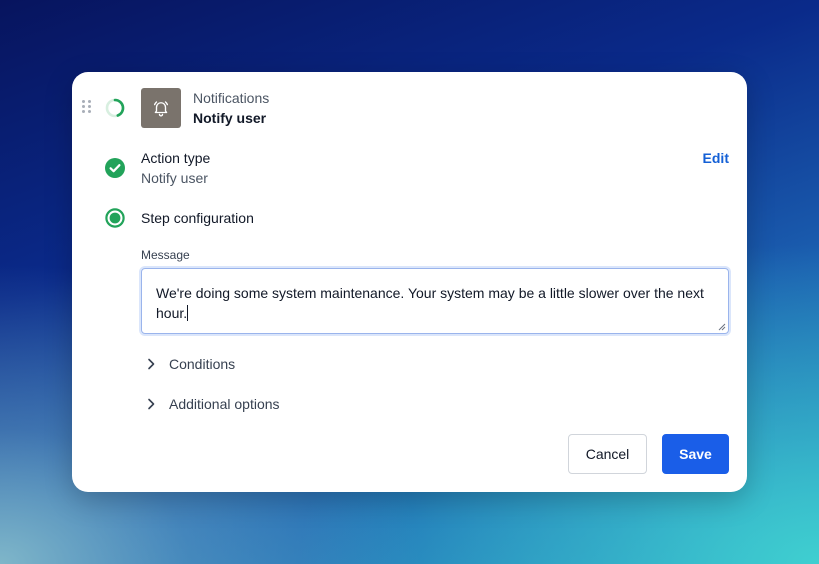  I want to click on action-type-value: Notify user, so click(174, 178).